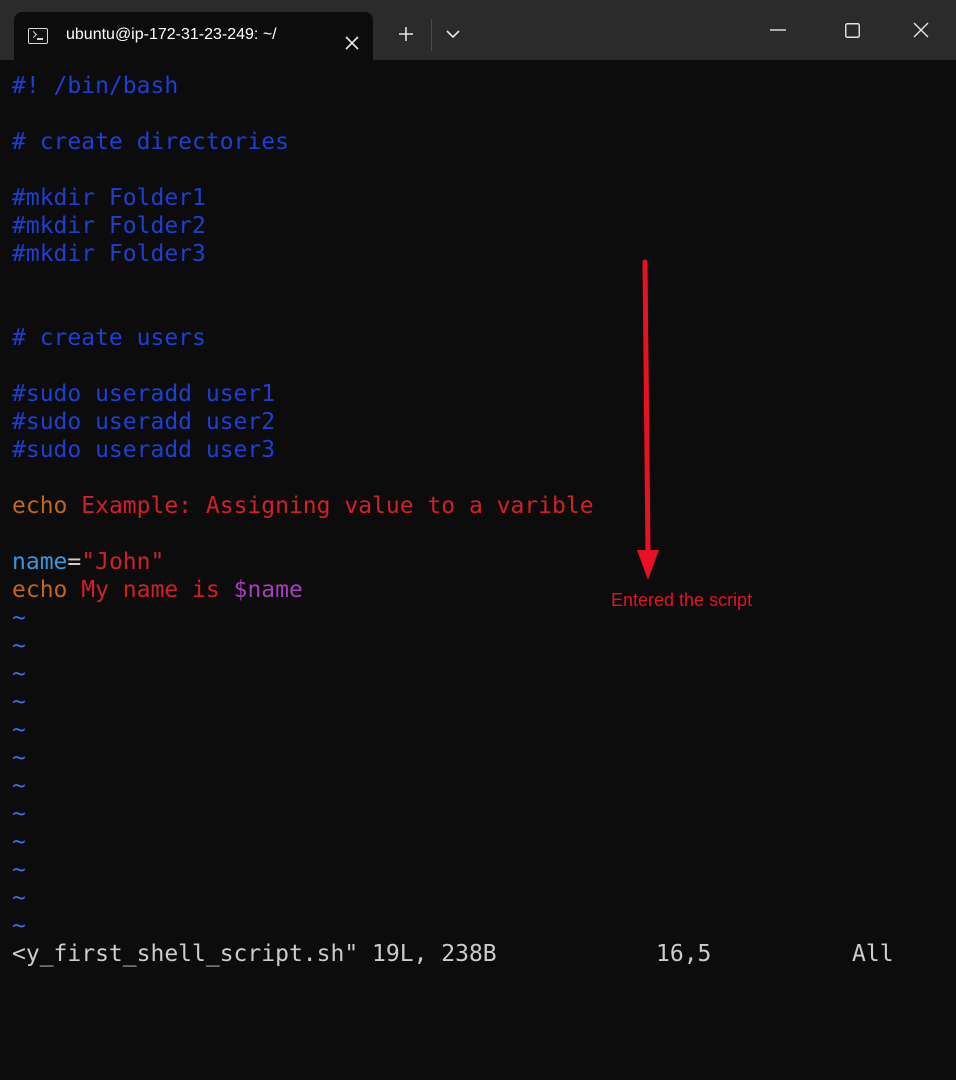 This screenshot has width=956, height=1080. I want to click on code-line: #mkdir Folder2, so click(109, 226).